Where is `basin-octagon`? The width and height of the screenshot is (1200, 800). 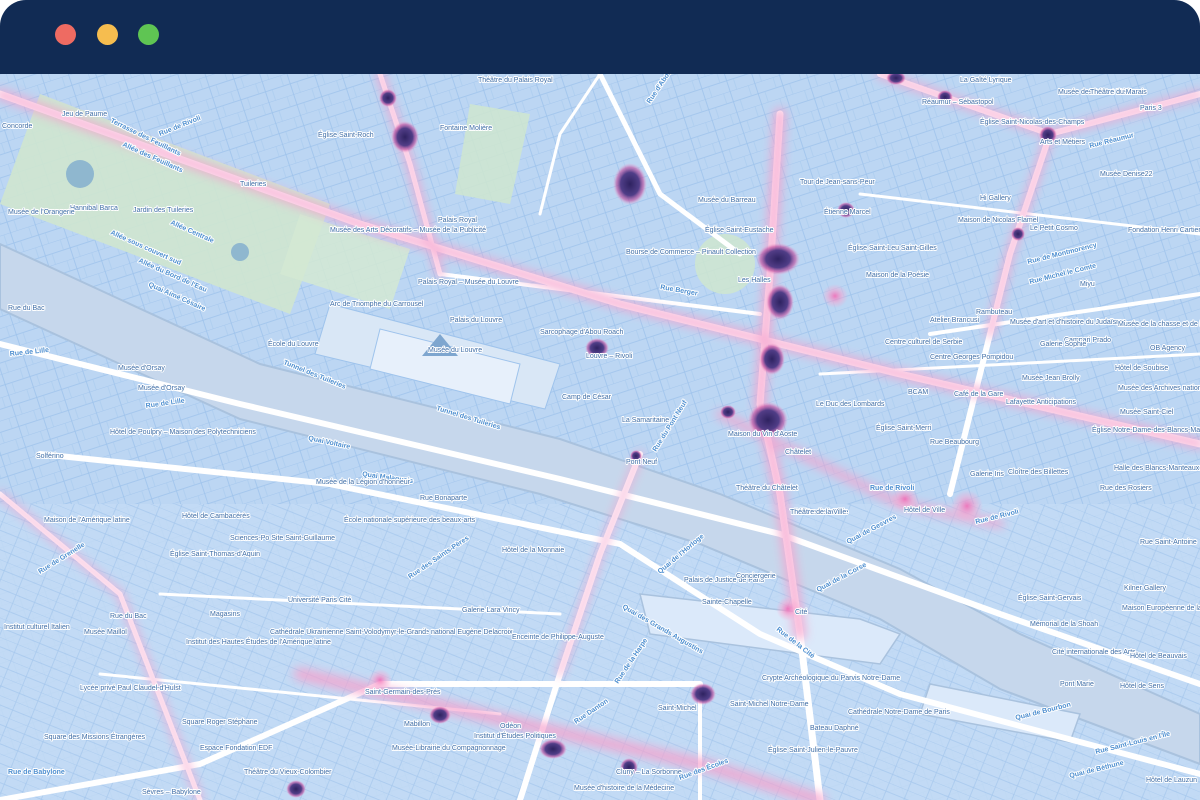
basin-octagon is located at coordinates (80, 174).